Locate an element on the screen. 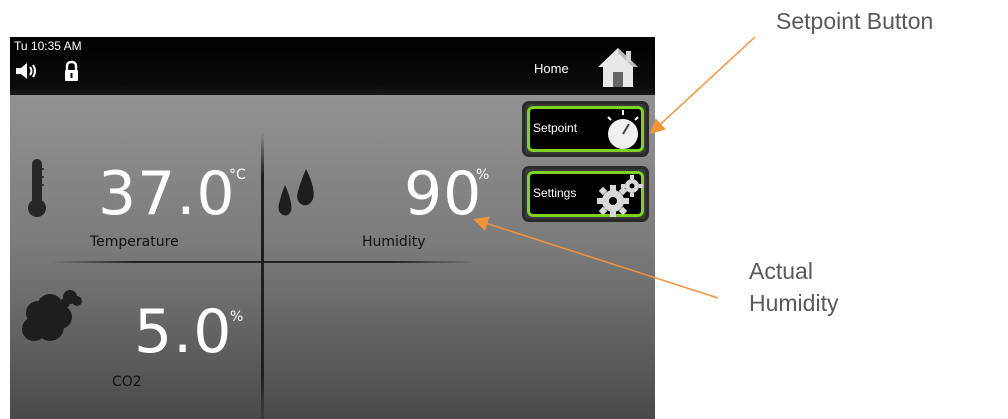 The image size is (1008, 419). humidity-annotation-arrow is located at coordinates (596, 257).